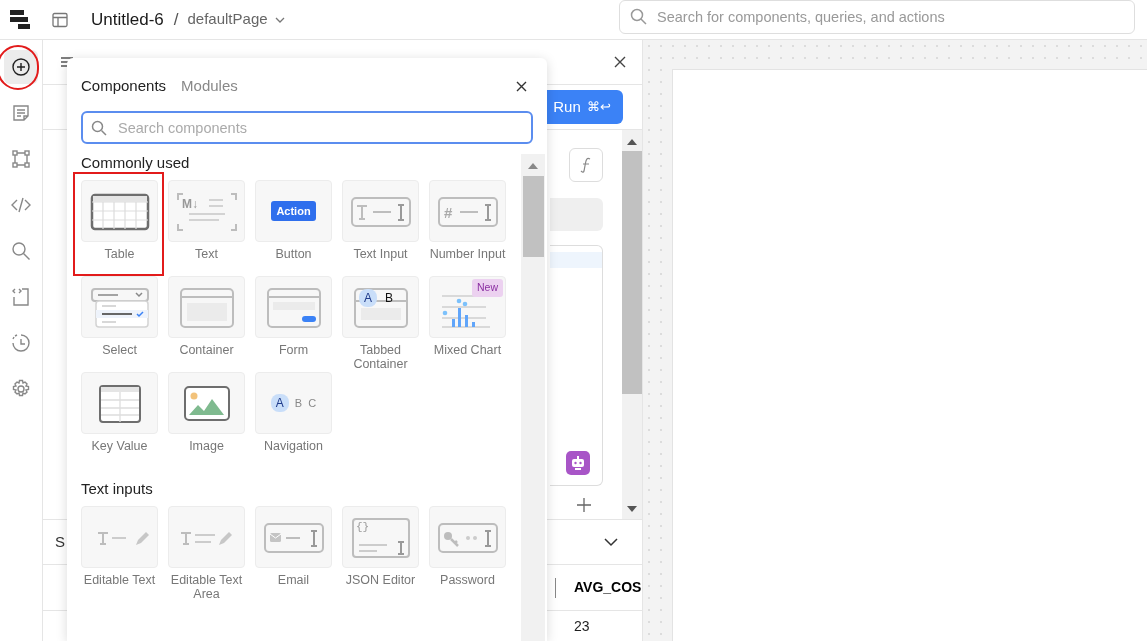  I want to click on component-label: Editable Text, so click(119, 580).